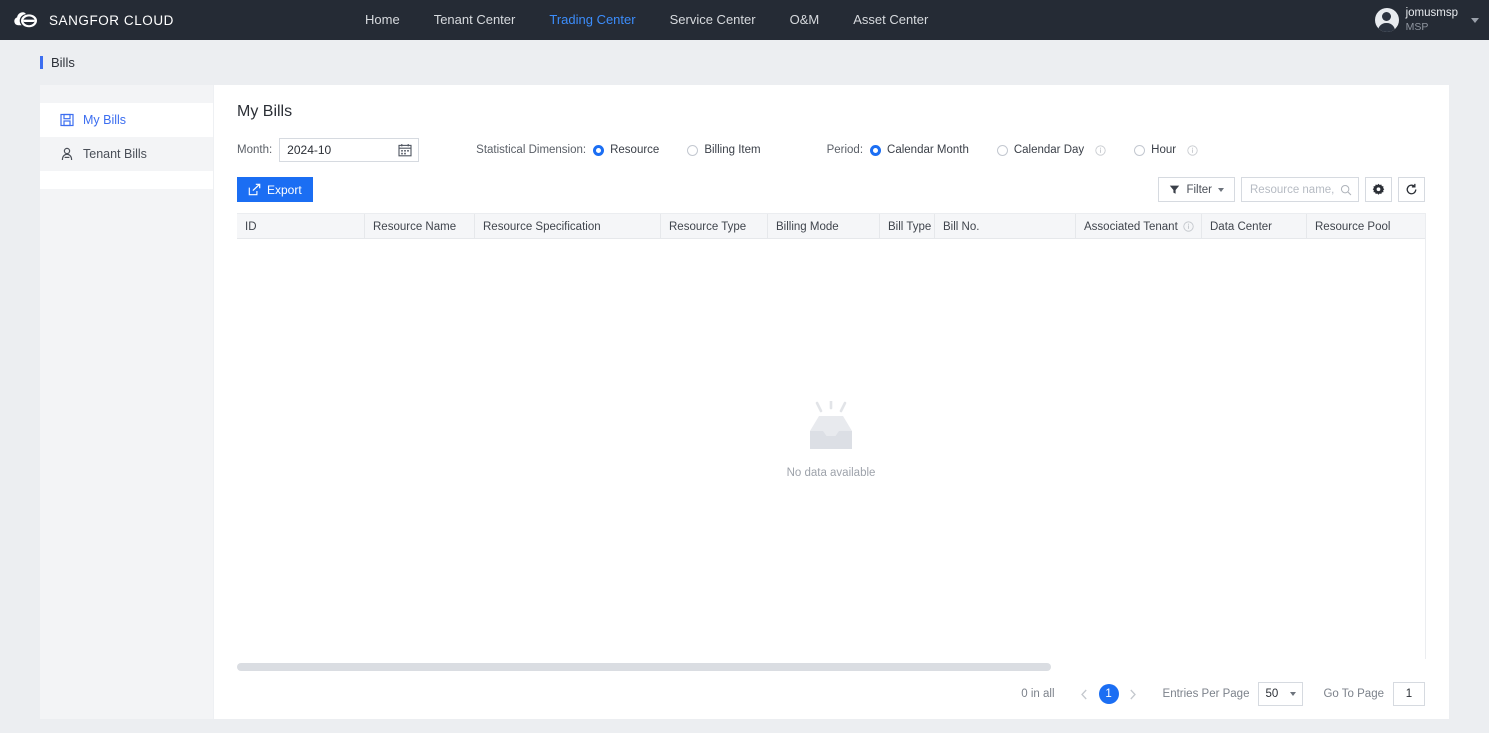  I want to click on radio-billing-item: Billing Item, so click(724, 150).